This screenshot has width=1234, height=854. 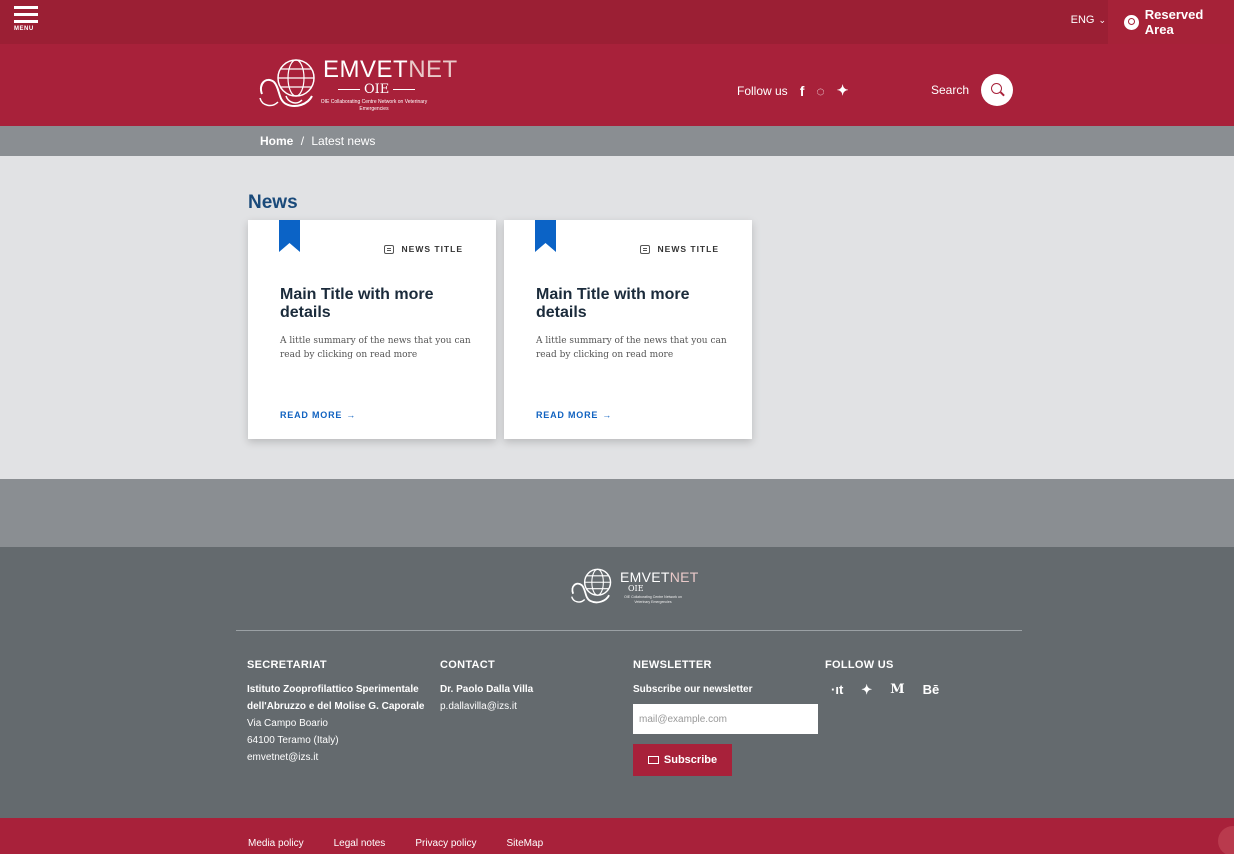 I want to click on contact-heading: CONTACT, so click(x=468, y=665).